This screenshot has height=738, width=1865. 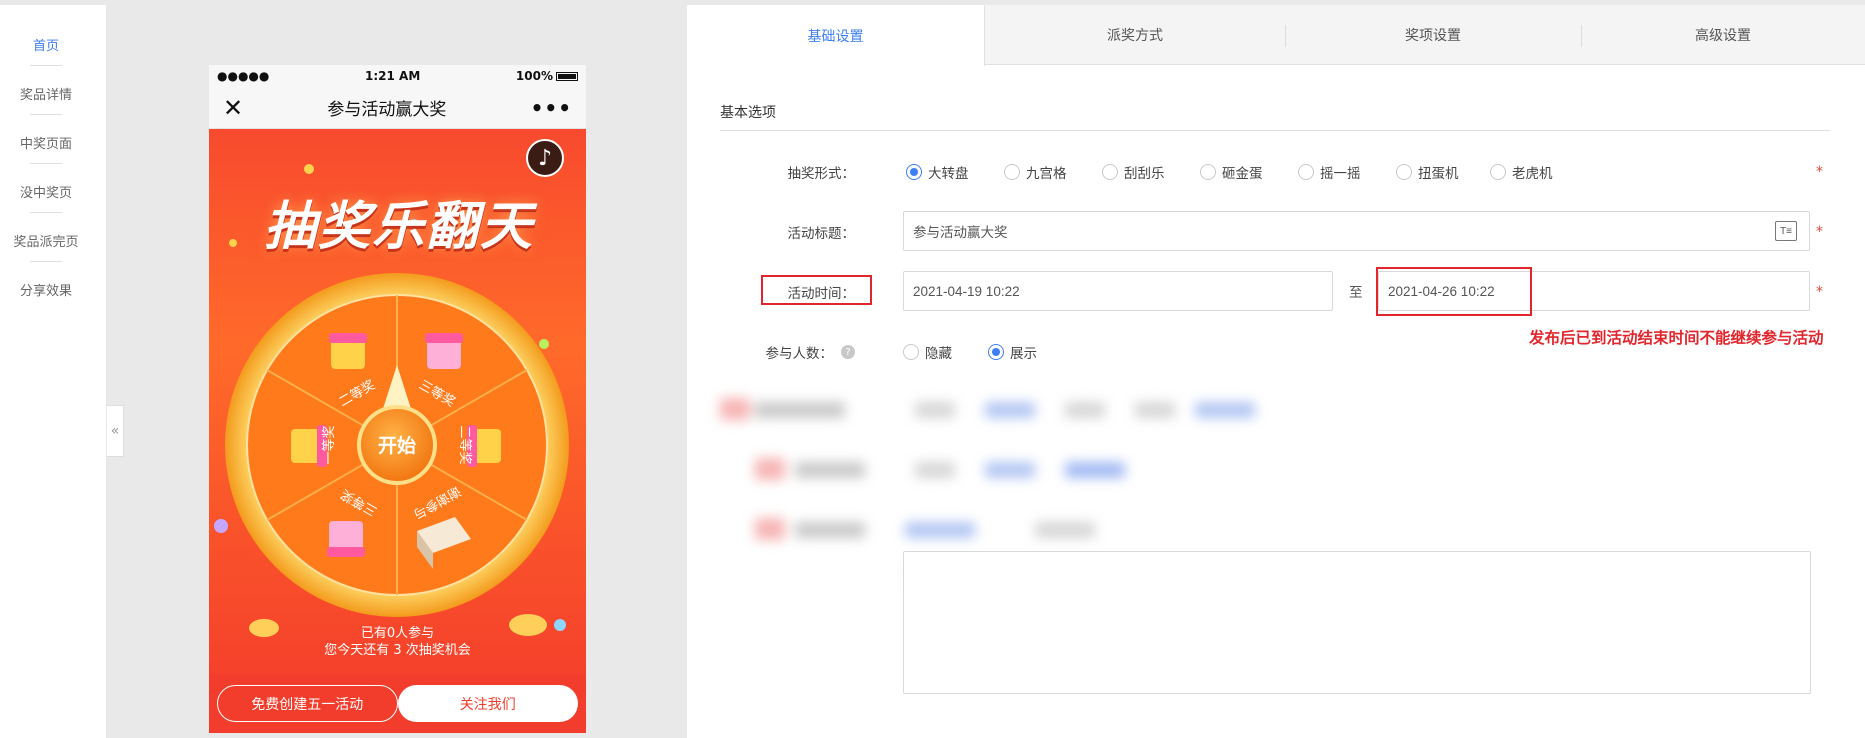 I want to click on help-icon: ?, so click(x=848, y=352).